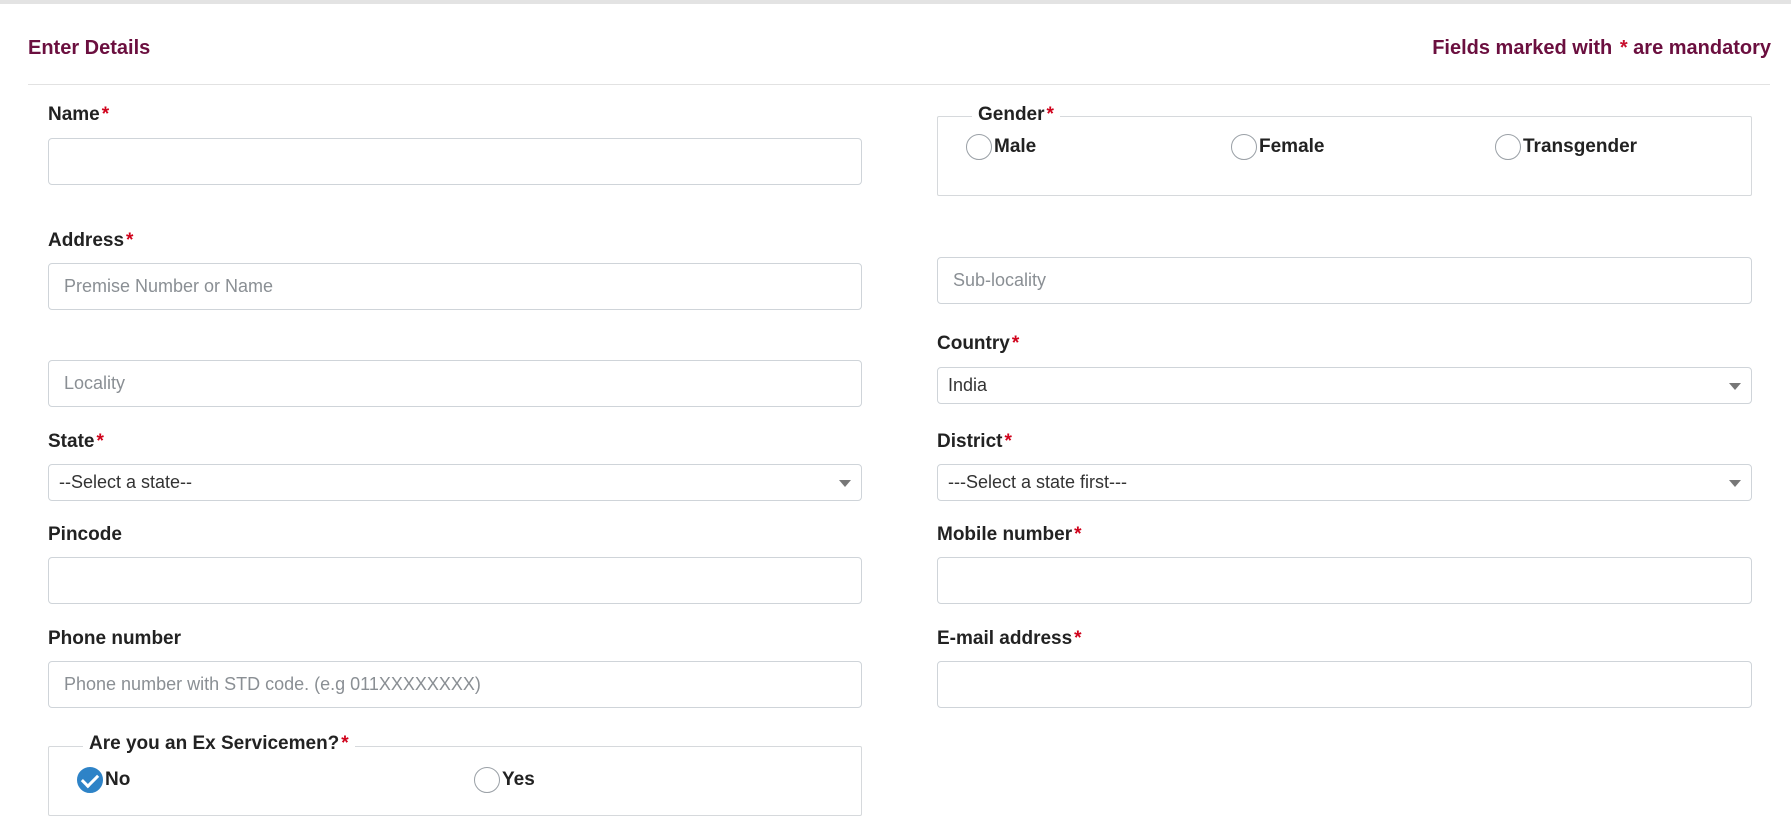 The height and width of the screenshot is (816, 1791). I want to click on gender-legend: Gender *, so click(1016, 115).